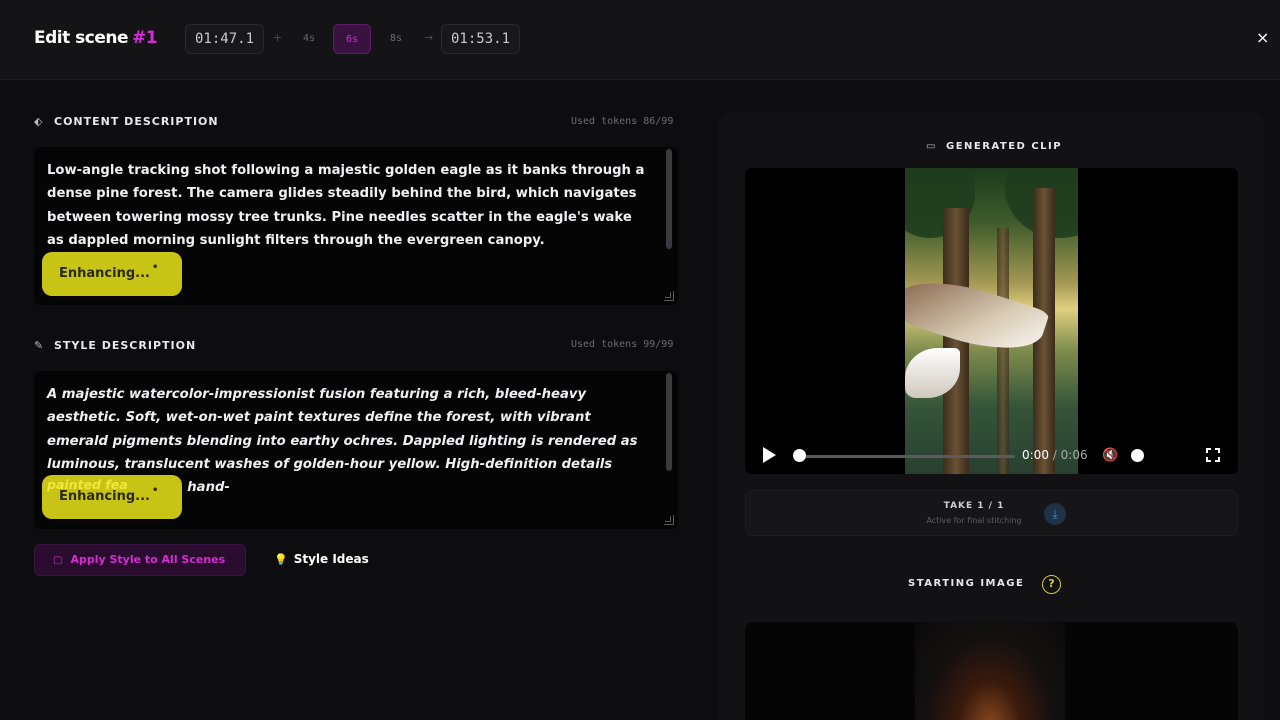  I want to click on style-ideas-label: Style Ideas, so click(331, 559).